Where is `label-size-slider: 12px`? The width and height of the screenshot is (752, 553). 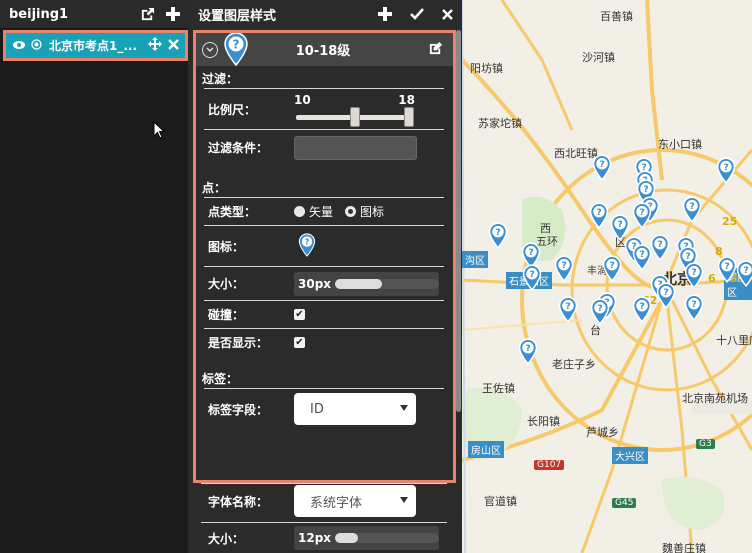
label-size-slider: 12px is located at coordinates (366, 538).